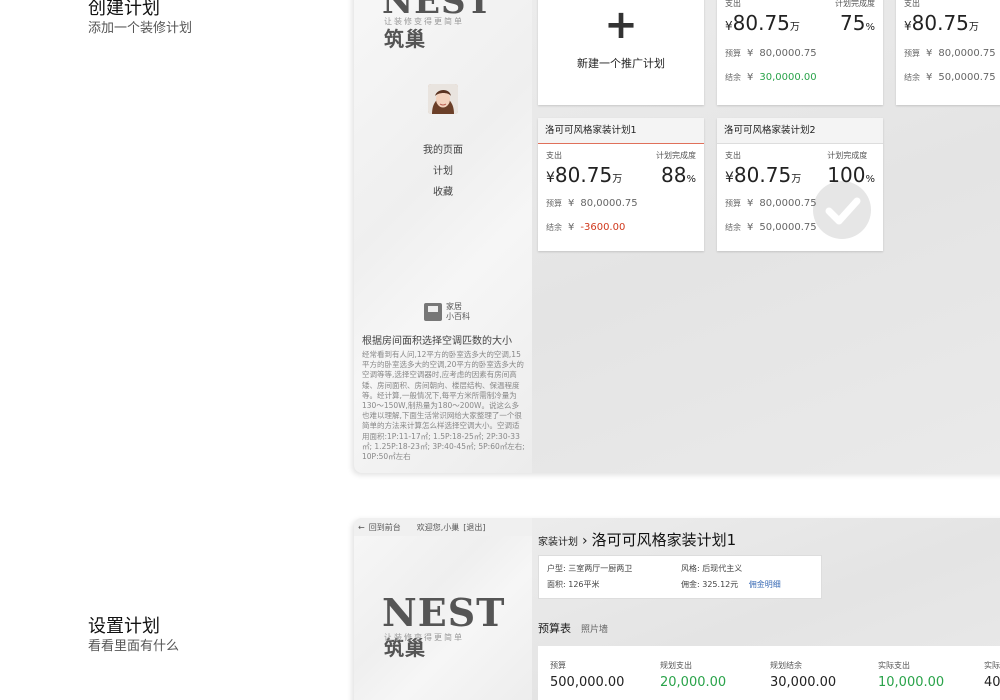 The image size is (1000, 700). I want to click on budget-col: 规划结余 30,000.00, so click(803, 675).